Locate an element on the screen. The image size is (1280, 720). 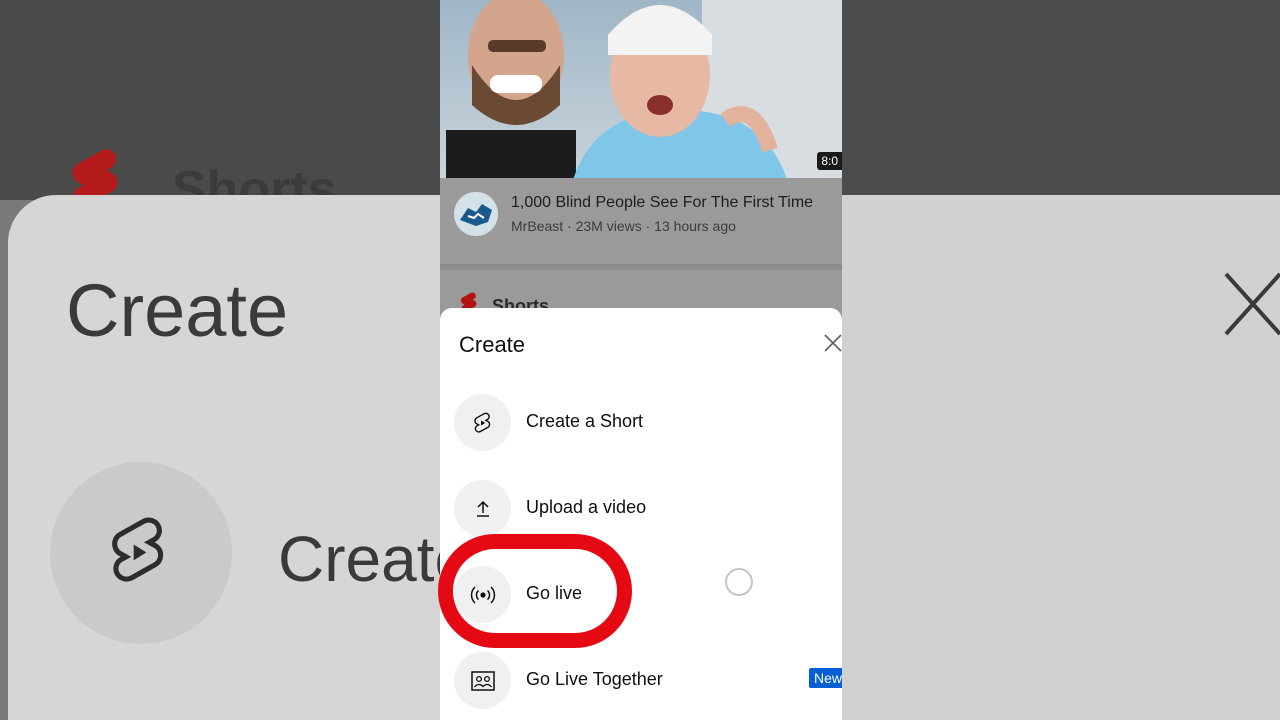
group-icon is located at coordinates (482, 680).